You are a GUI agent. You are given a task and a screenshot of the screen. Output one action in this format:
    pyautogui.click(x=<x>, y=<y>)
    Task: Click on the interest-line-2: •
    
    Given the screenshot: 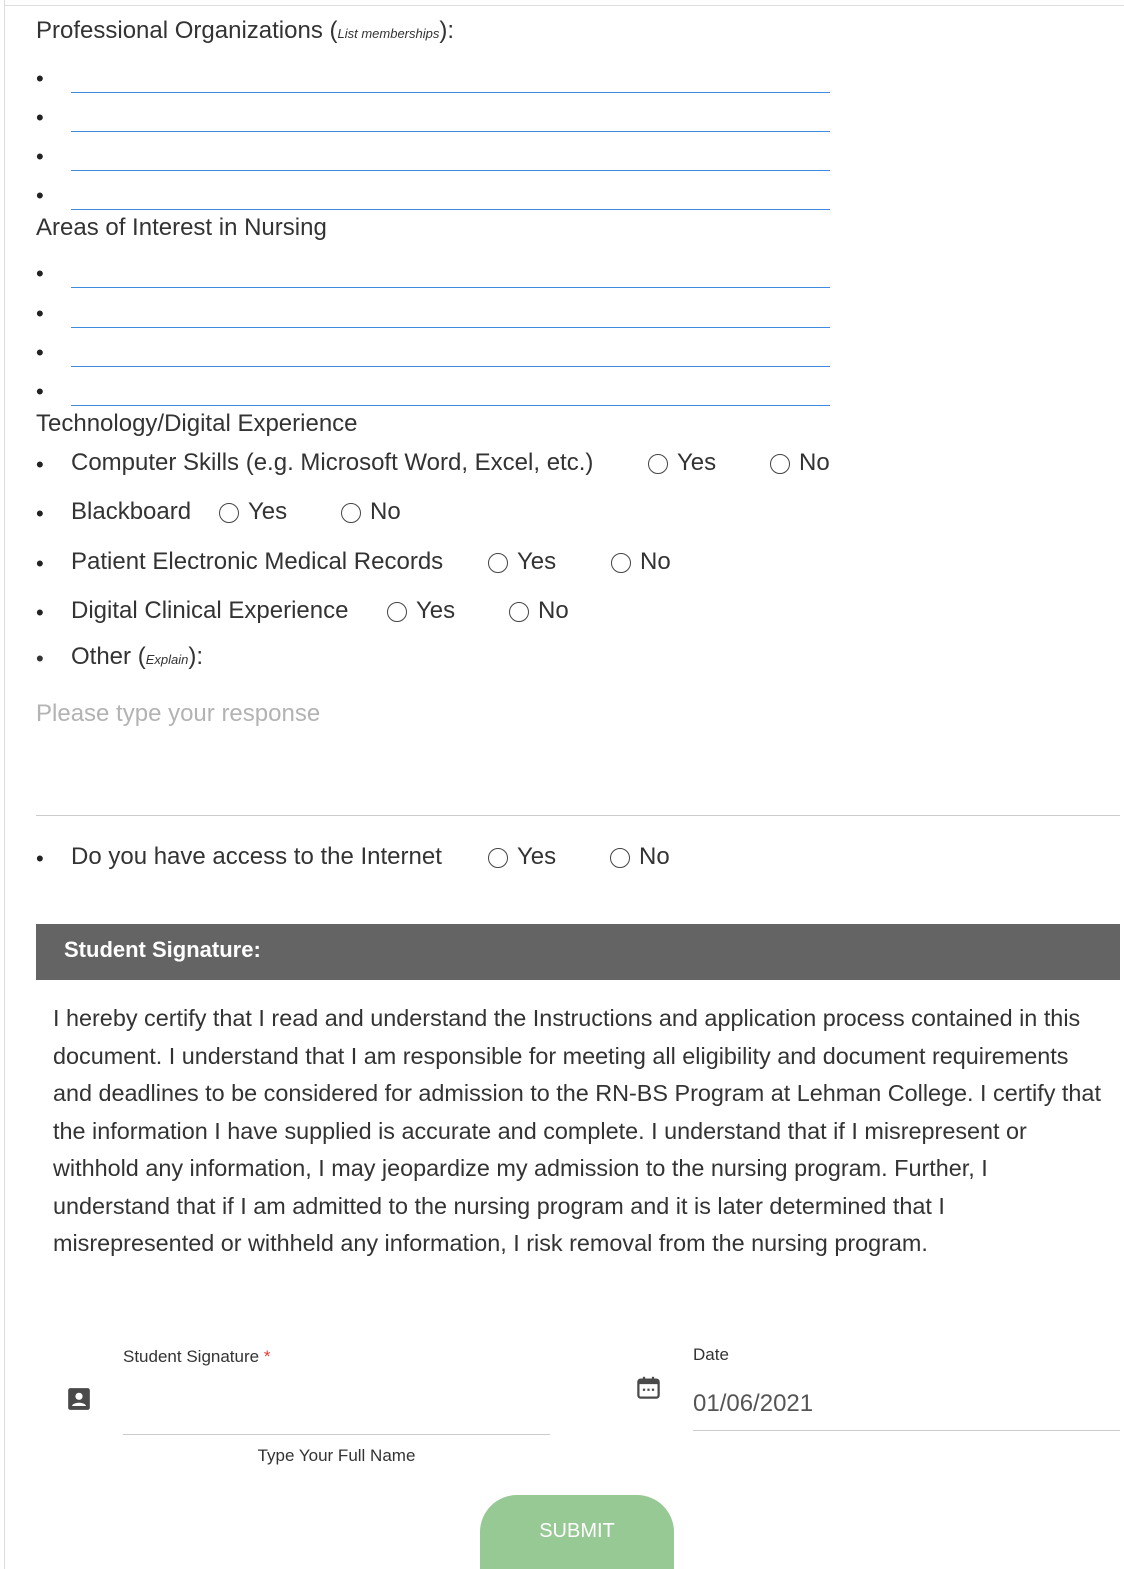 What is the action you would take?
    pyautogui.click(x=436, y=314)
    